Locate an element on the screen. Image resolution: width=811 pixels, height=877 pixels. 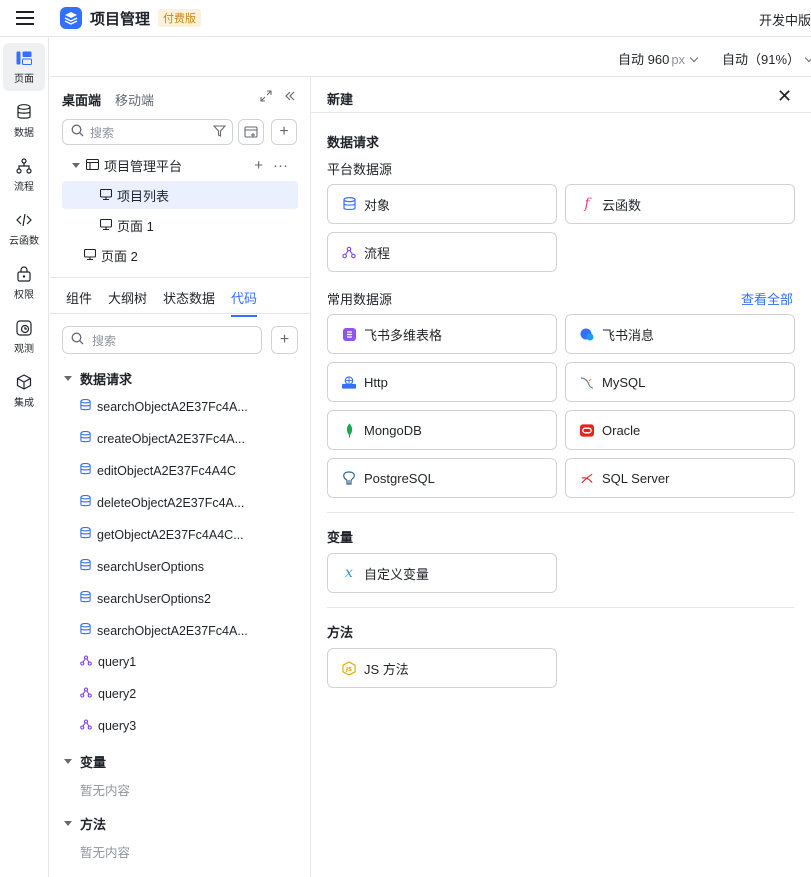
rail-label: 权限 is located at coordinates (24, 295).